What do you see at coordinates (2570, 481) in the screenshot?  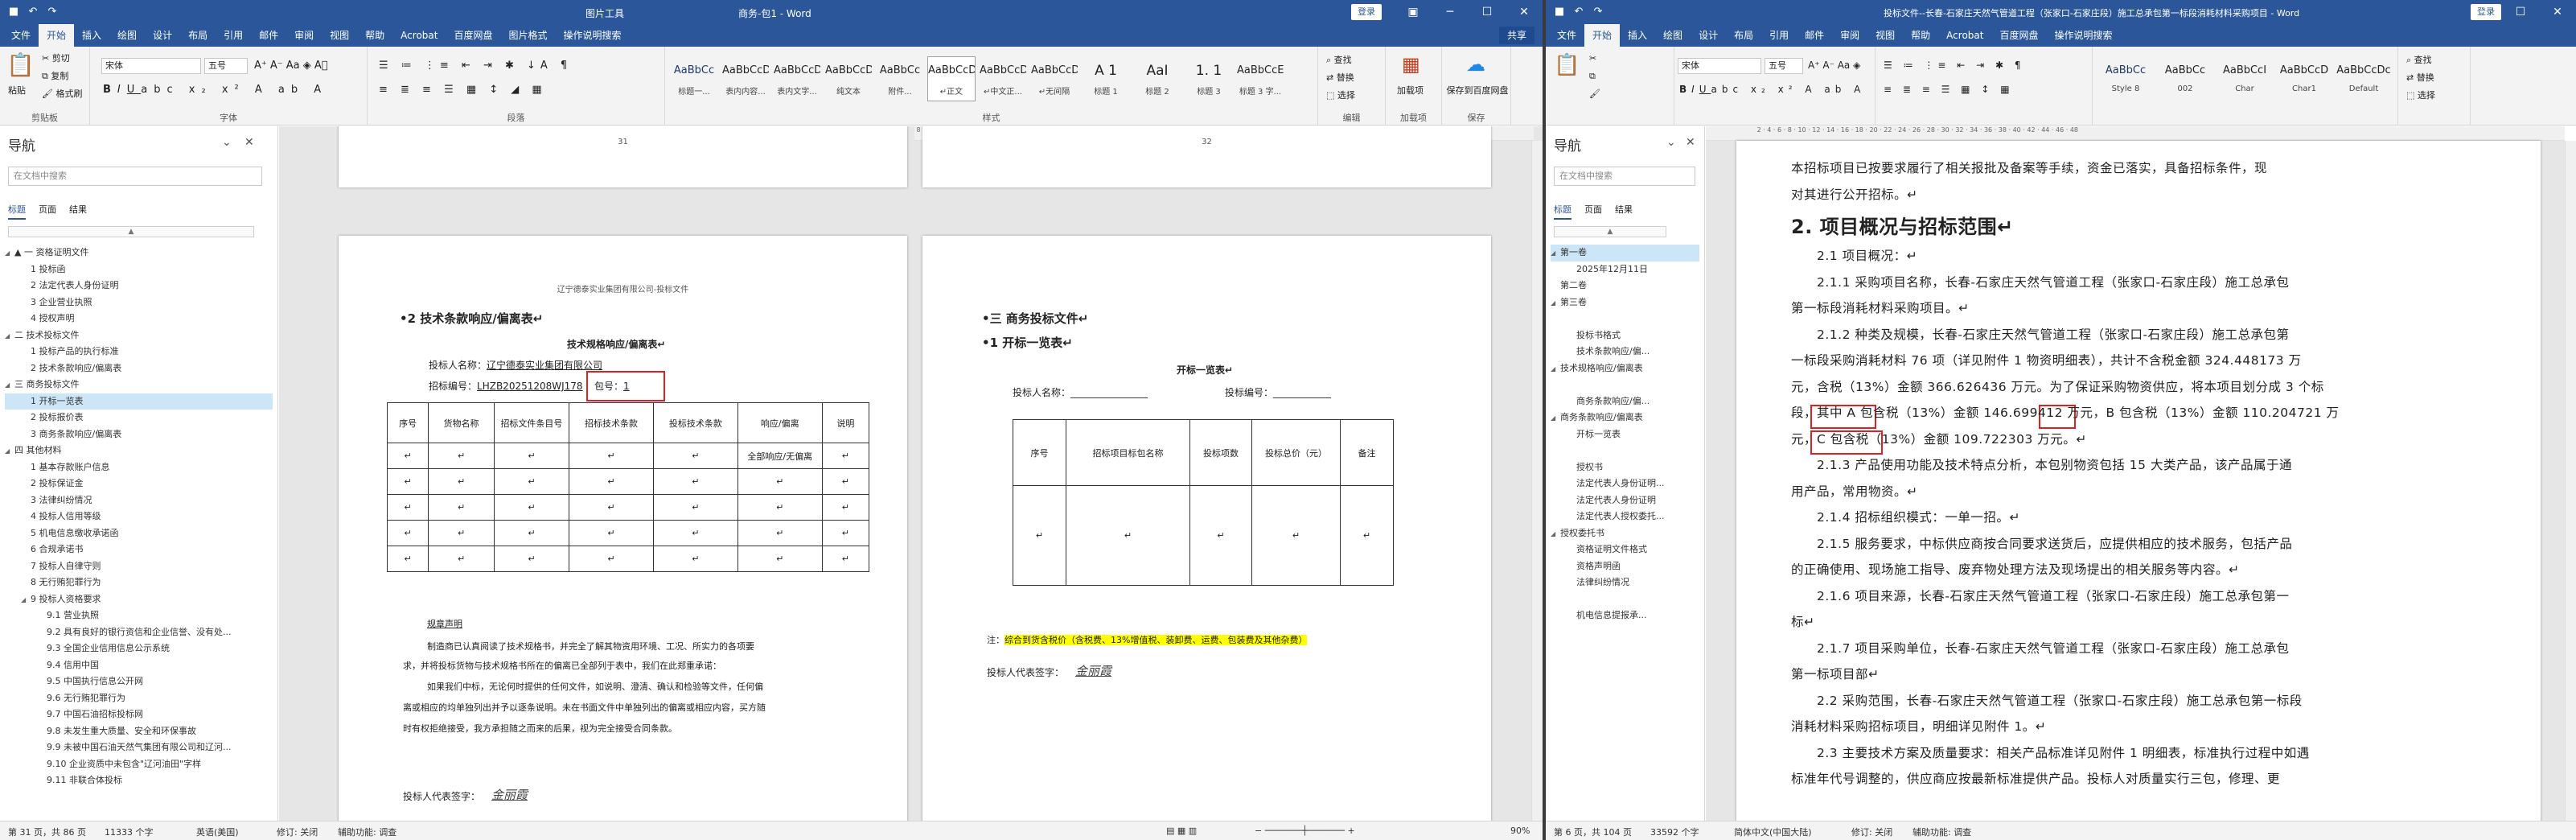 I see `vertical-scrollbar` at bounding box center [2570, 481].